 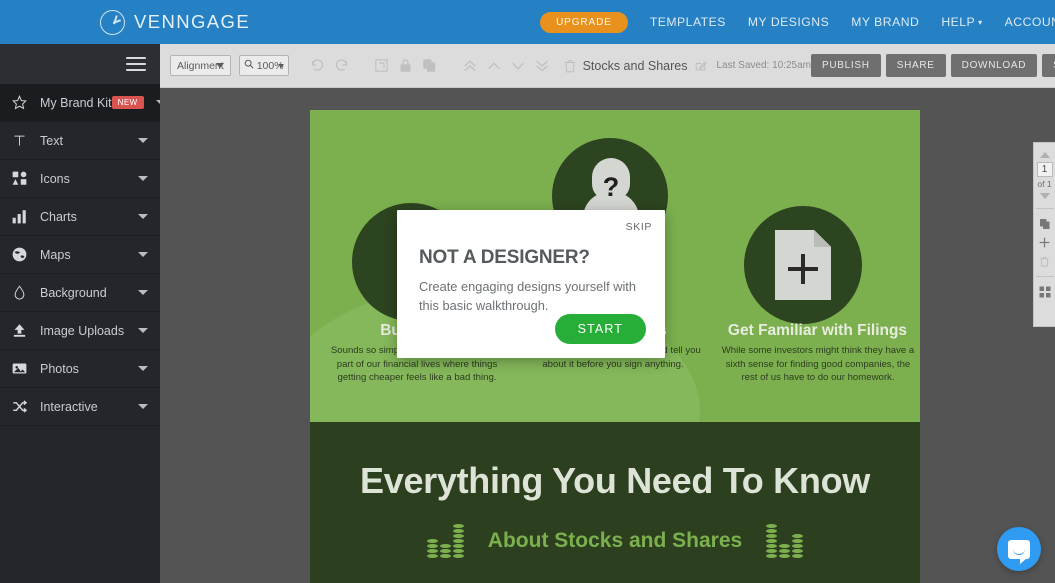 I want to click on document-plus-icon, so click(x=803, y=265).